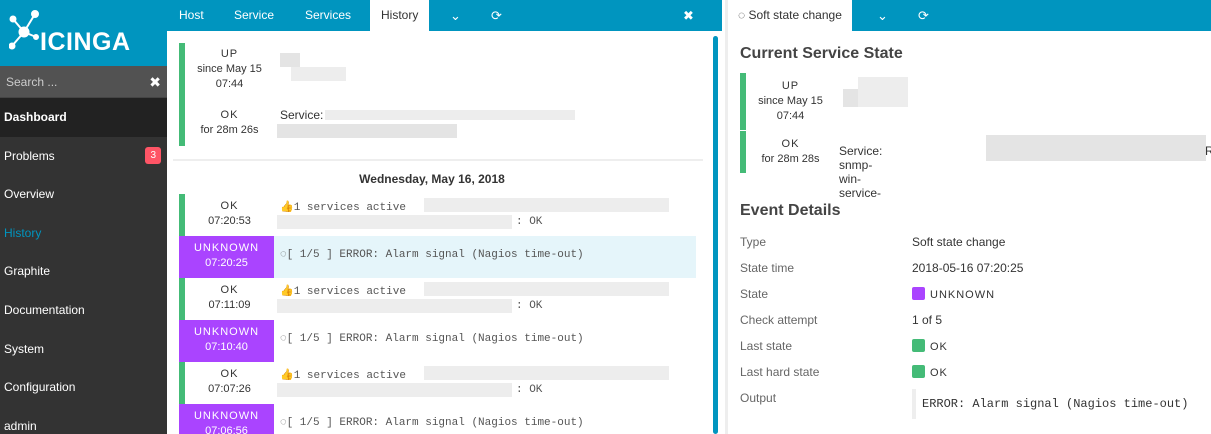 This screenshot has height=434, width=1211. I want to click on tab-host: Host, so click(191, 15).